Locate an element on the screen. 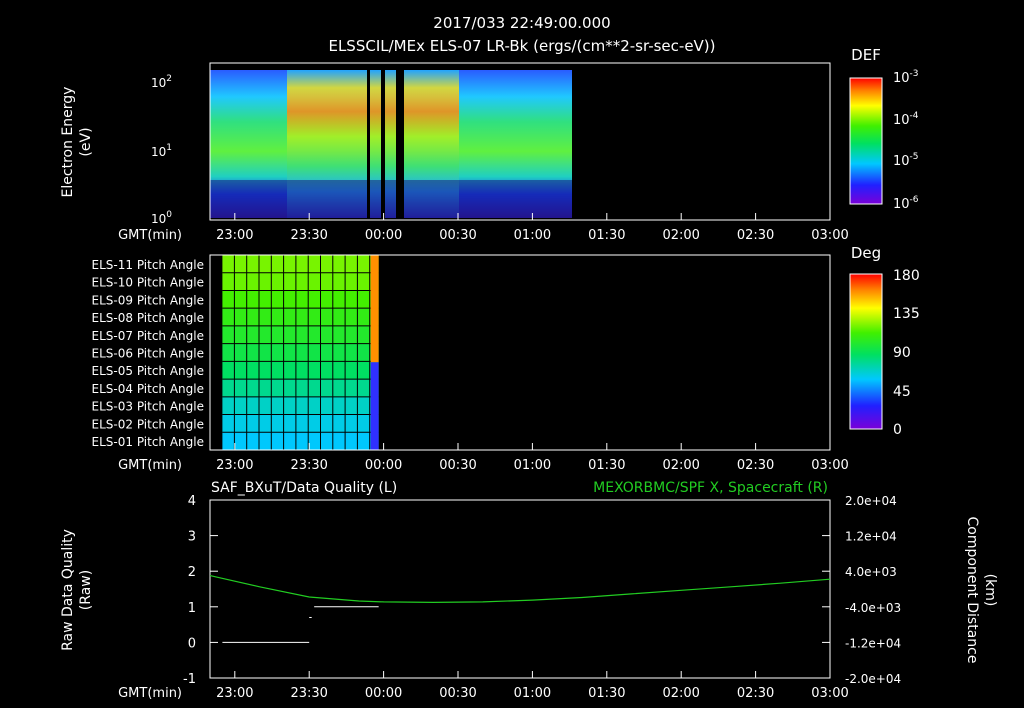  deg-colorbar: Deg 180 135 90 45 0 is located at coordinates (884, 341).